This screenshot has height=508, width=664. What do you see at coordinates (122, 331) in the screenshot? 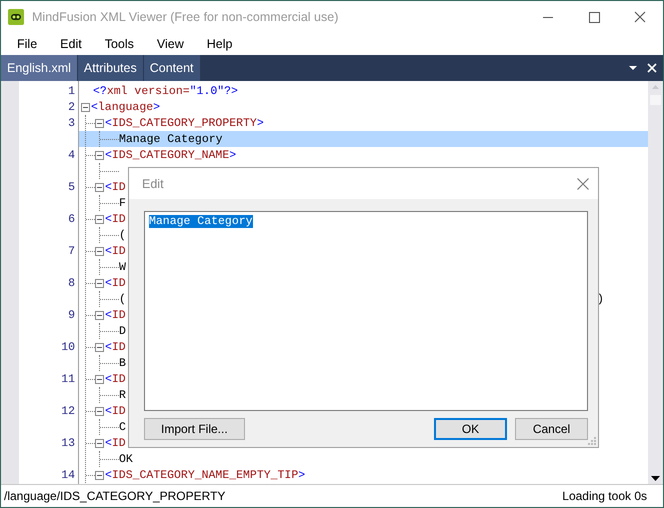
I see `node-text: D` at bounding box center [122, 331].